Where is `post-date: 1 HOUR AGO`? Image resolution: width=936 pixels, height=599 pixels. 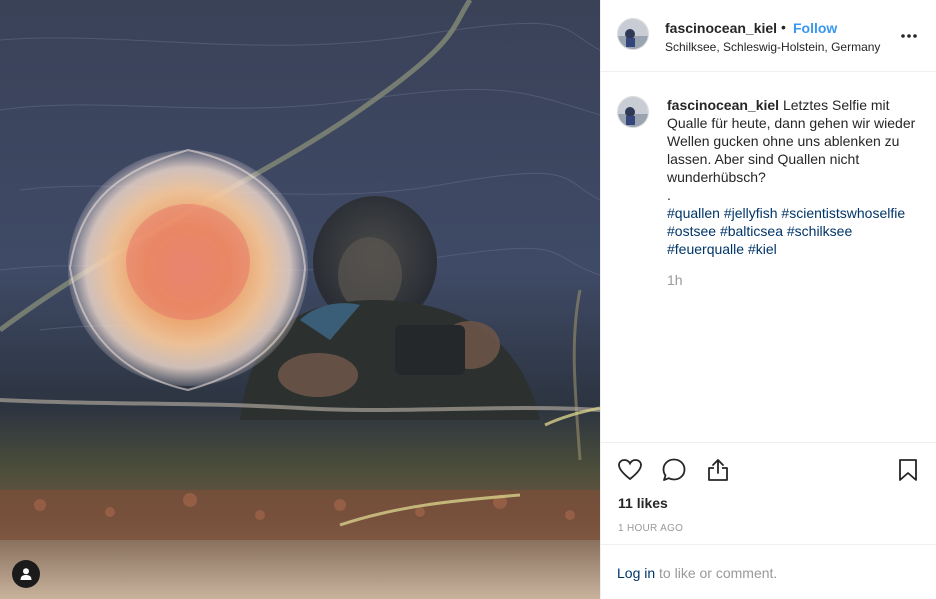
post-date: 1 HOUR AGO is located at coordinates (651, 528).